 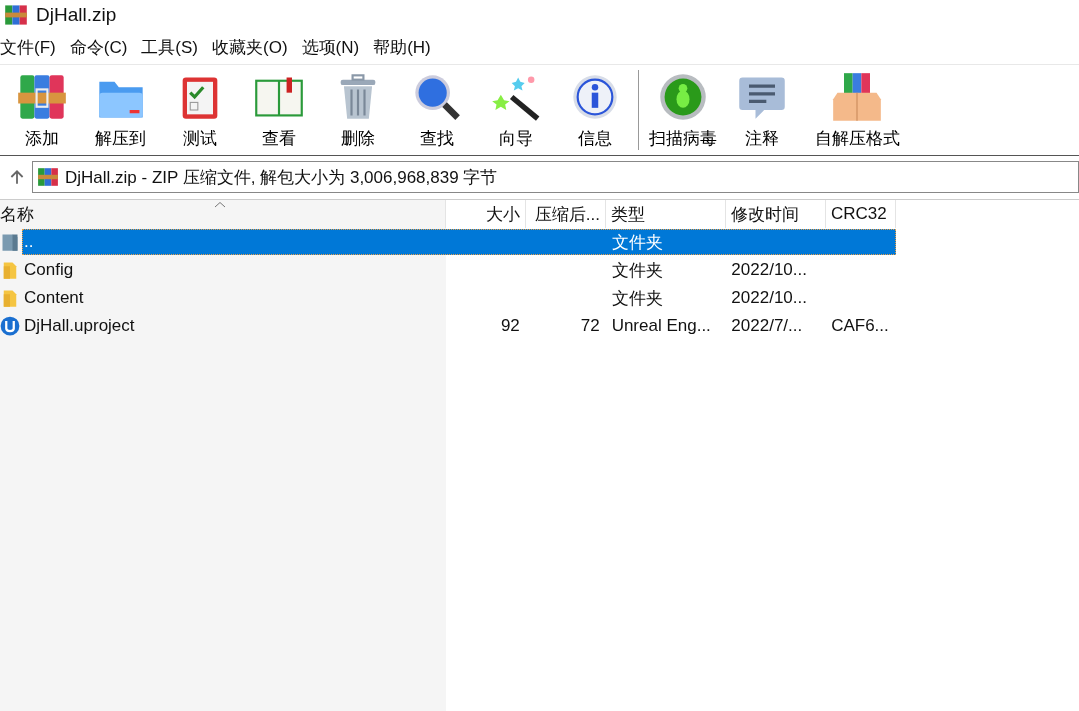 What do you see at coordinates (49, 270) in the screenshot?
I see `file-name: Config` at bounding box center [49, 270].